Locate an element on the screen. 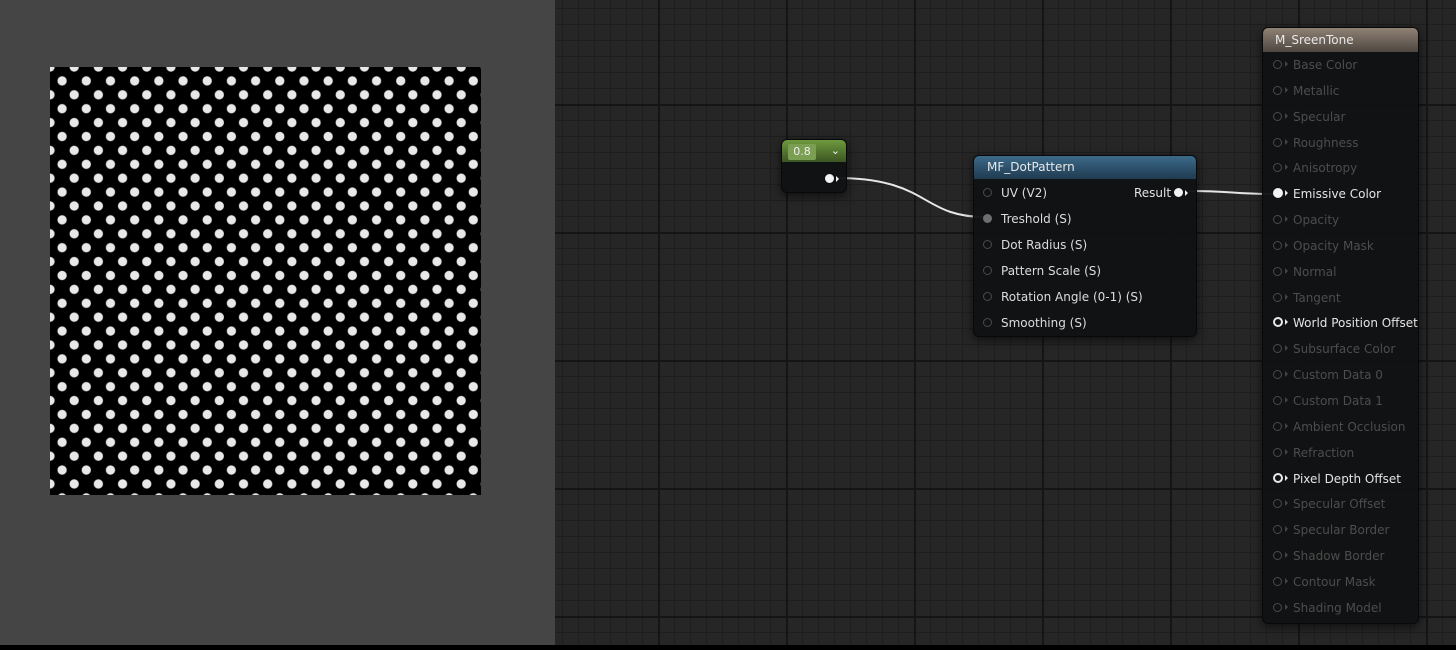  input-row-rotation-angle: Rotation Angle (0-1) (S) is located at coordinates (1085, 297).